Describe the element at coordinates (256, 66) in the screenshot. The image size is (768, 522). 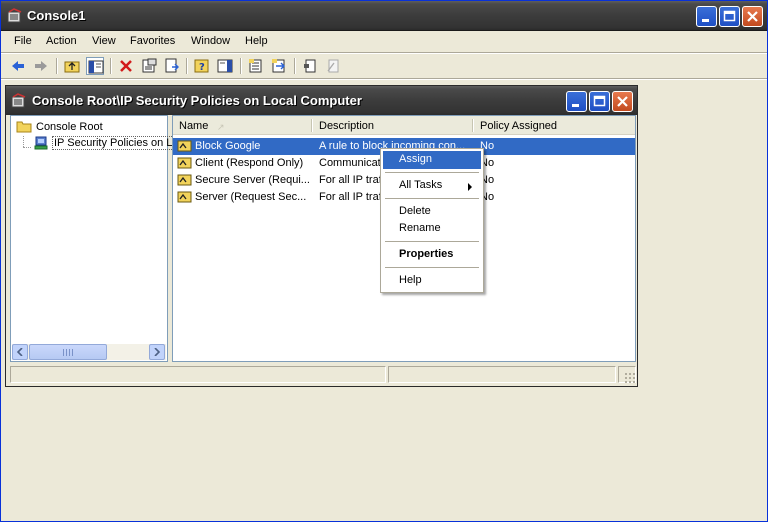
I see `manage-ip-filter-lists-icon` at that location.